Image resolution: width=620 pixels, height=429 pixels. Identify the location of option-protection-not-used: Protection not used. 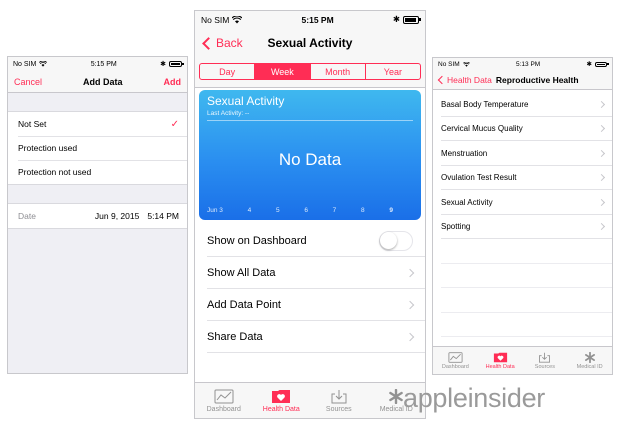
(97, 172).